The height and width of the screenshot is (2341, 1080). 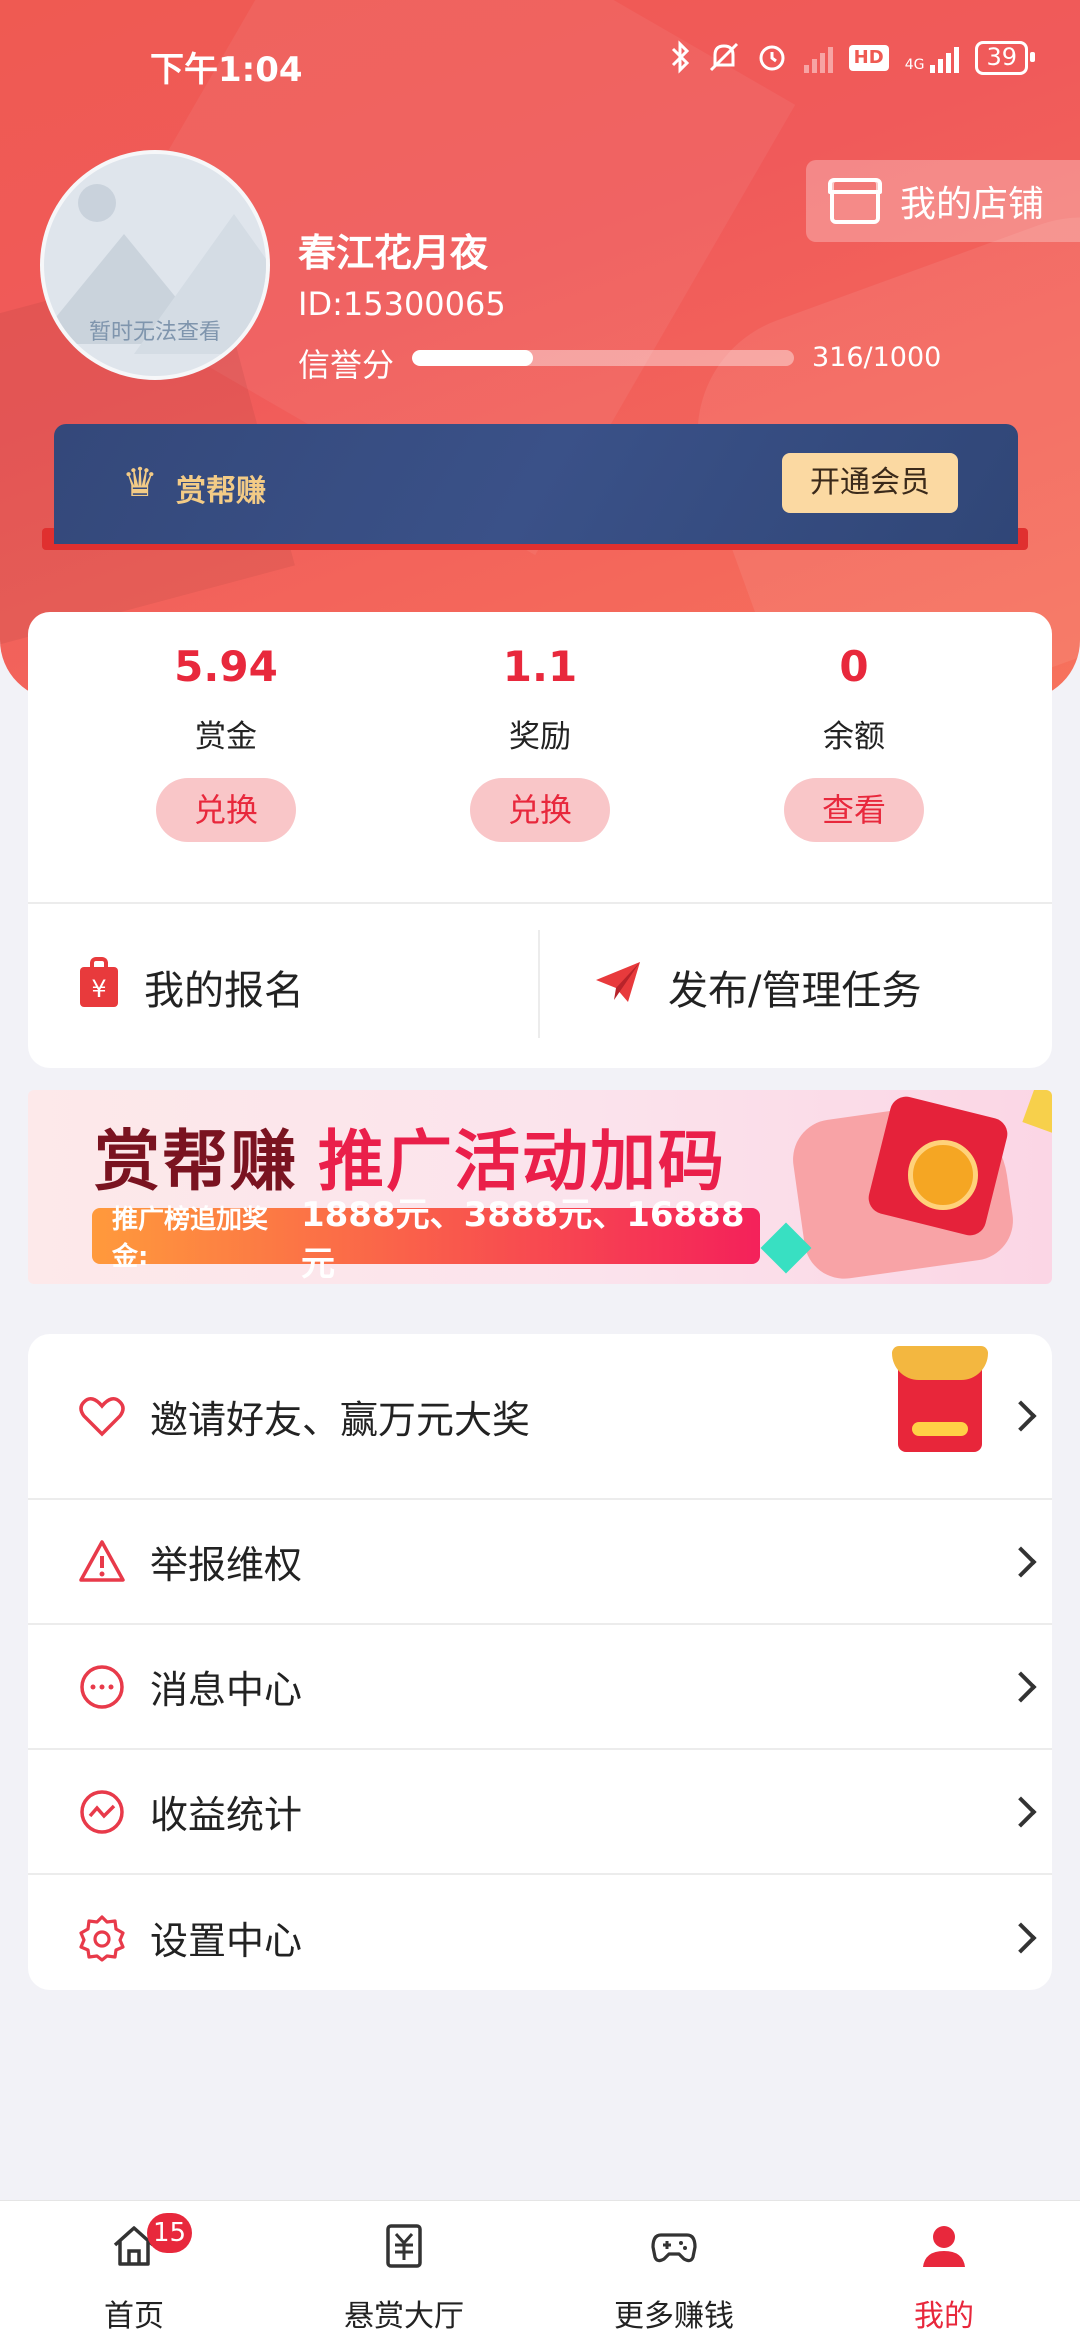 What do you see at coordinates (226, 1941) in the screenshot?
I see `menu-label: 设置中心` at bounding box center [226, 1941].